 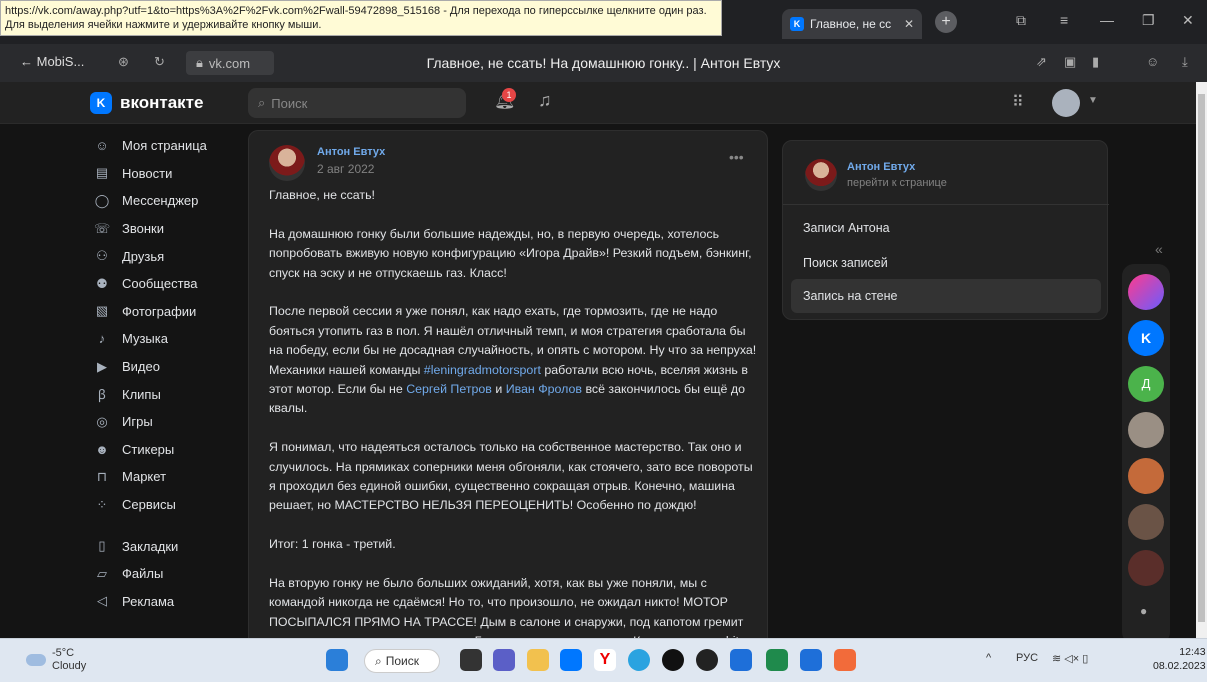 I want to click on yandex-icon: Y, so click(x=605, y=660).